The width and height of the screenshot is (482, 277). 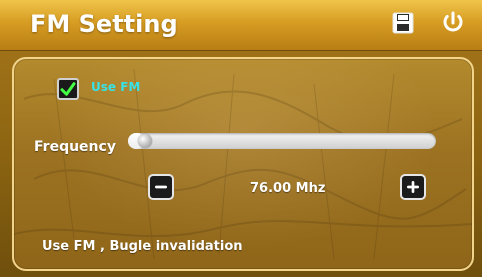 I want to click on frequency-label: Frequency, so click(x=75, y=147).